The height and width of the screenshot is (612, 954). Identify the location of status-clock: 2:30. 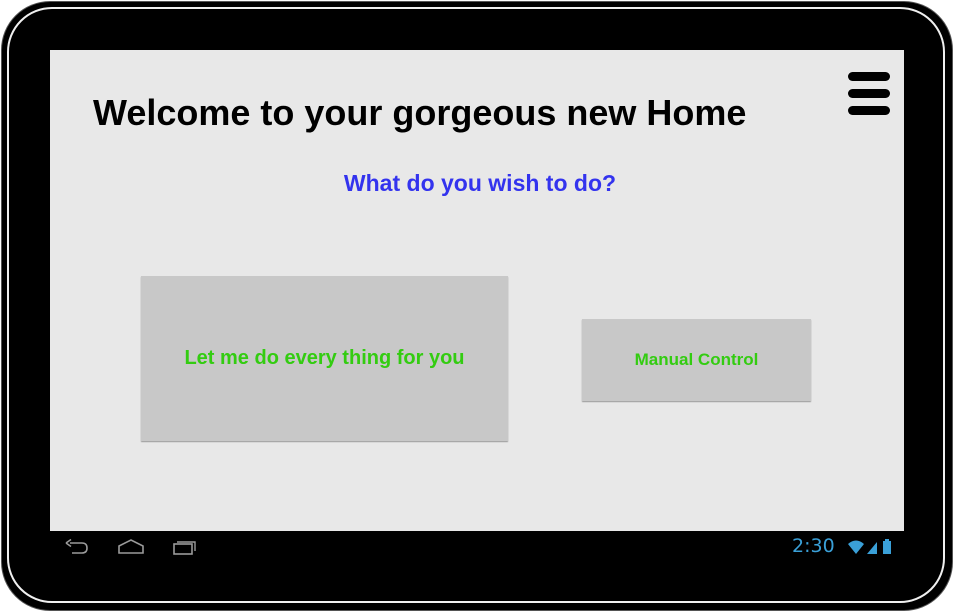
(813, 546).